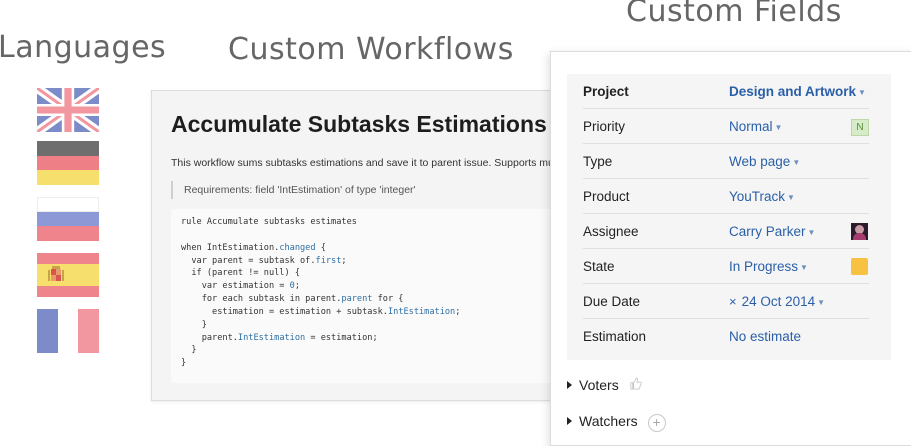 The width and height of the screenshot is (911, 446). Describe the element at coordinates (599, 266) in the screenshot. I see `field-label: State` at that location.